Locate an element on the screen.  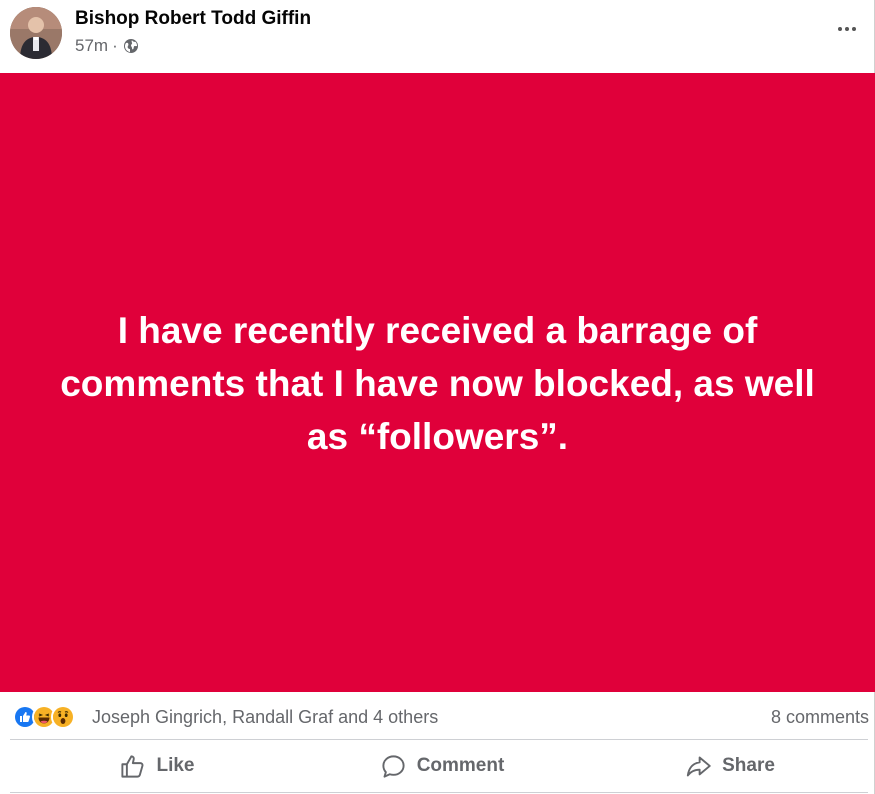
comment-bubble-icon is located at coordinates (393, 766).